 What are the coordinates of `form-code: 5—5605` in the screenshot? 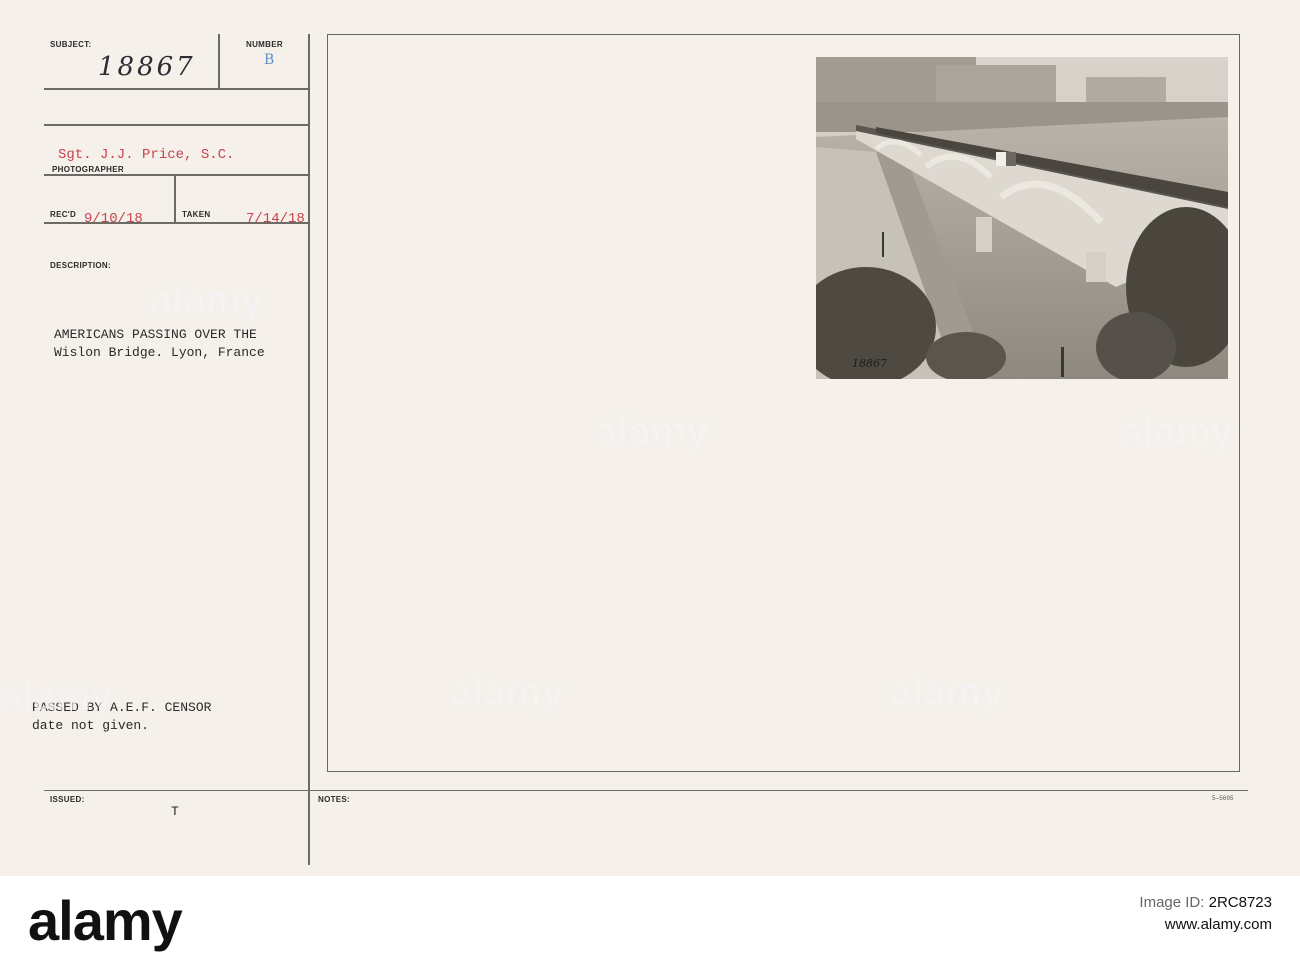 It's located at (1223, 798).